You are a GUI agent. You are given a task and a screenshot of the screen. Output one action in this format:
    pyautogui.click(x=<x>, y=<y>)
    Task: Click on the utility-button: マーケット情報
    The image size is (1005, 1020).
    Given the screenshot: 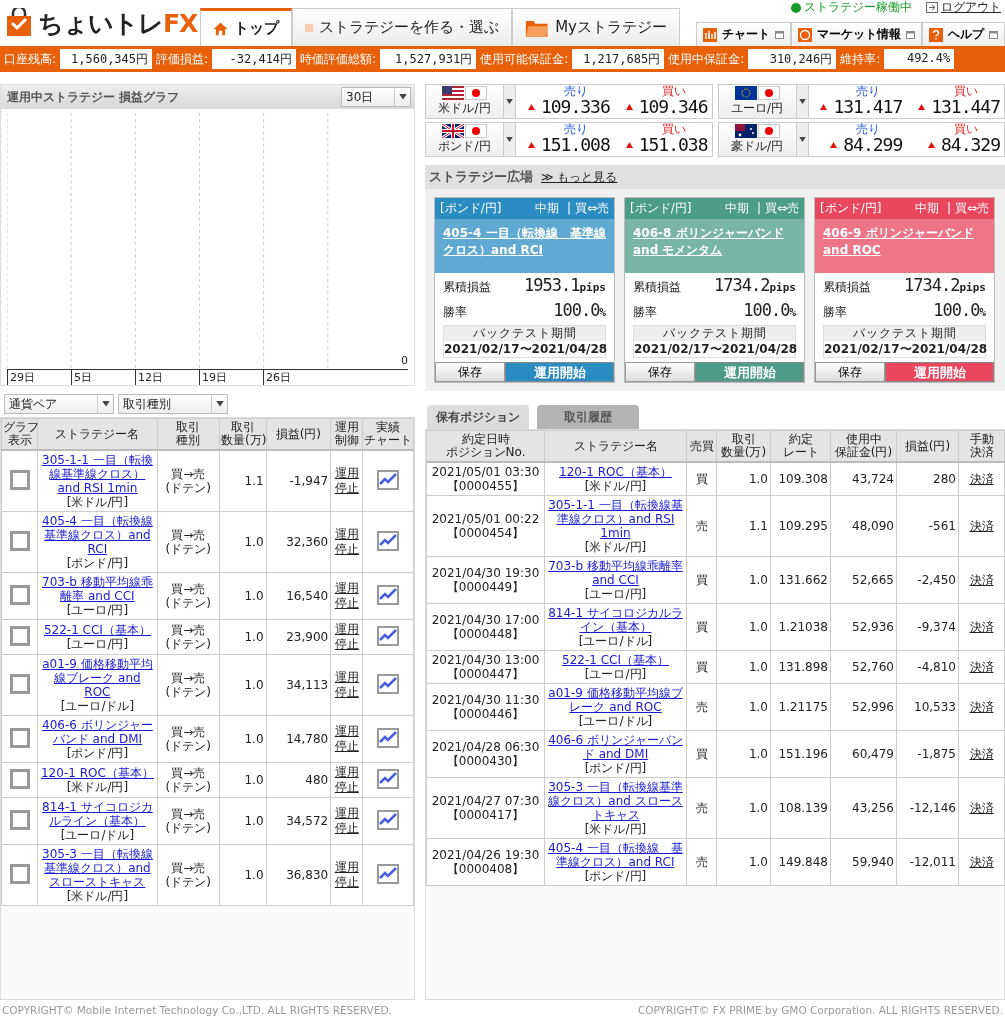 What is the action you would take?
    pyautogui.click(x=856, y=34)
    